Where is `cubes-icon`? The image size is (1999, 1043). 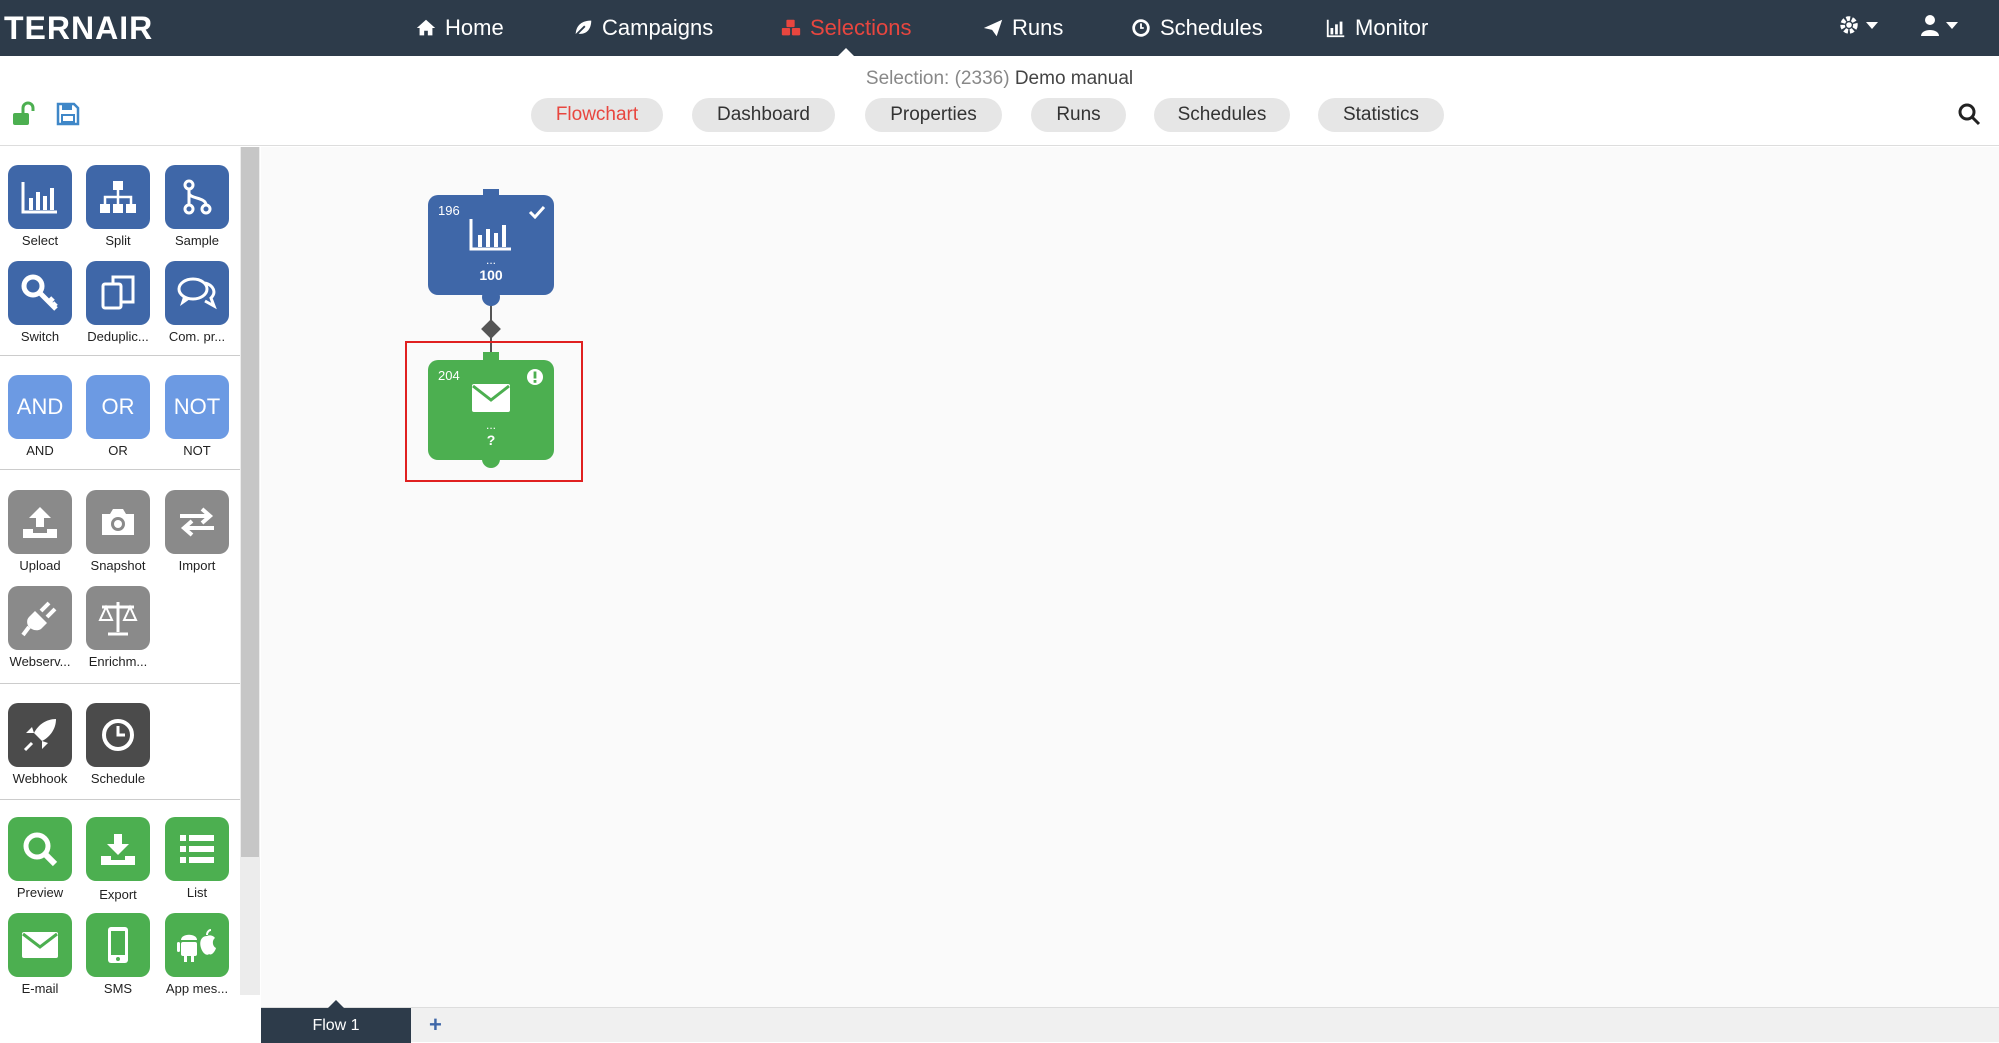
cubes-icon is located at coordinates (791, 27).